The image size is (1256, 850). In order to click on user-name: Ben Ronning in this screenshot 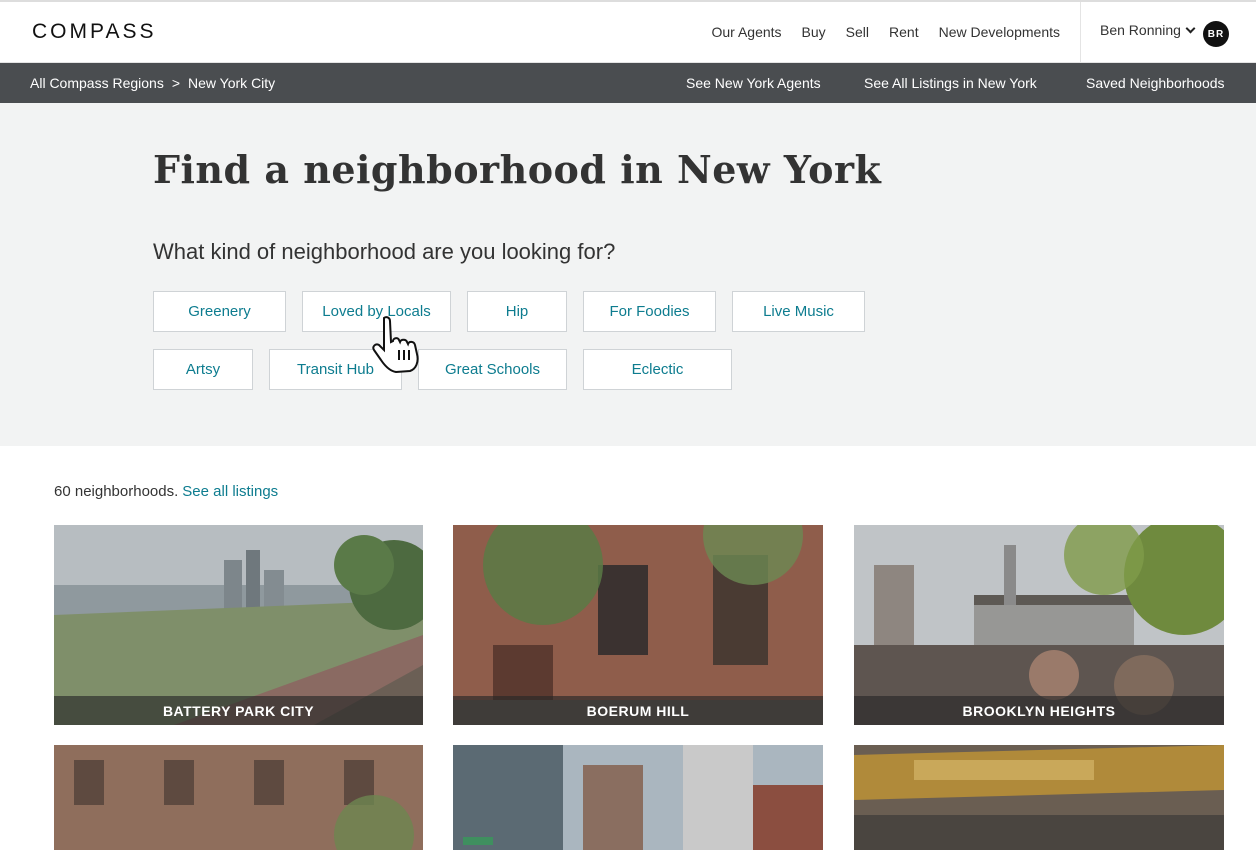, I will do `click(1140, 30)`.